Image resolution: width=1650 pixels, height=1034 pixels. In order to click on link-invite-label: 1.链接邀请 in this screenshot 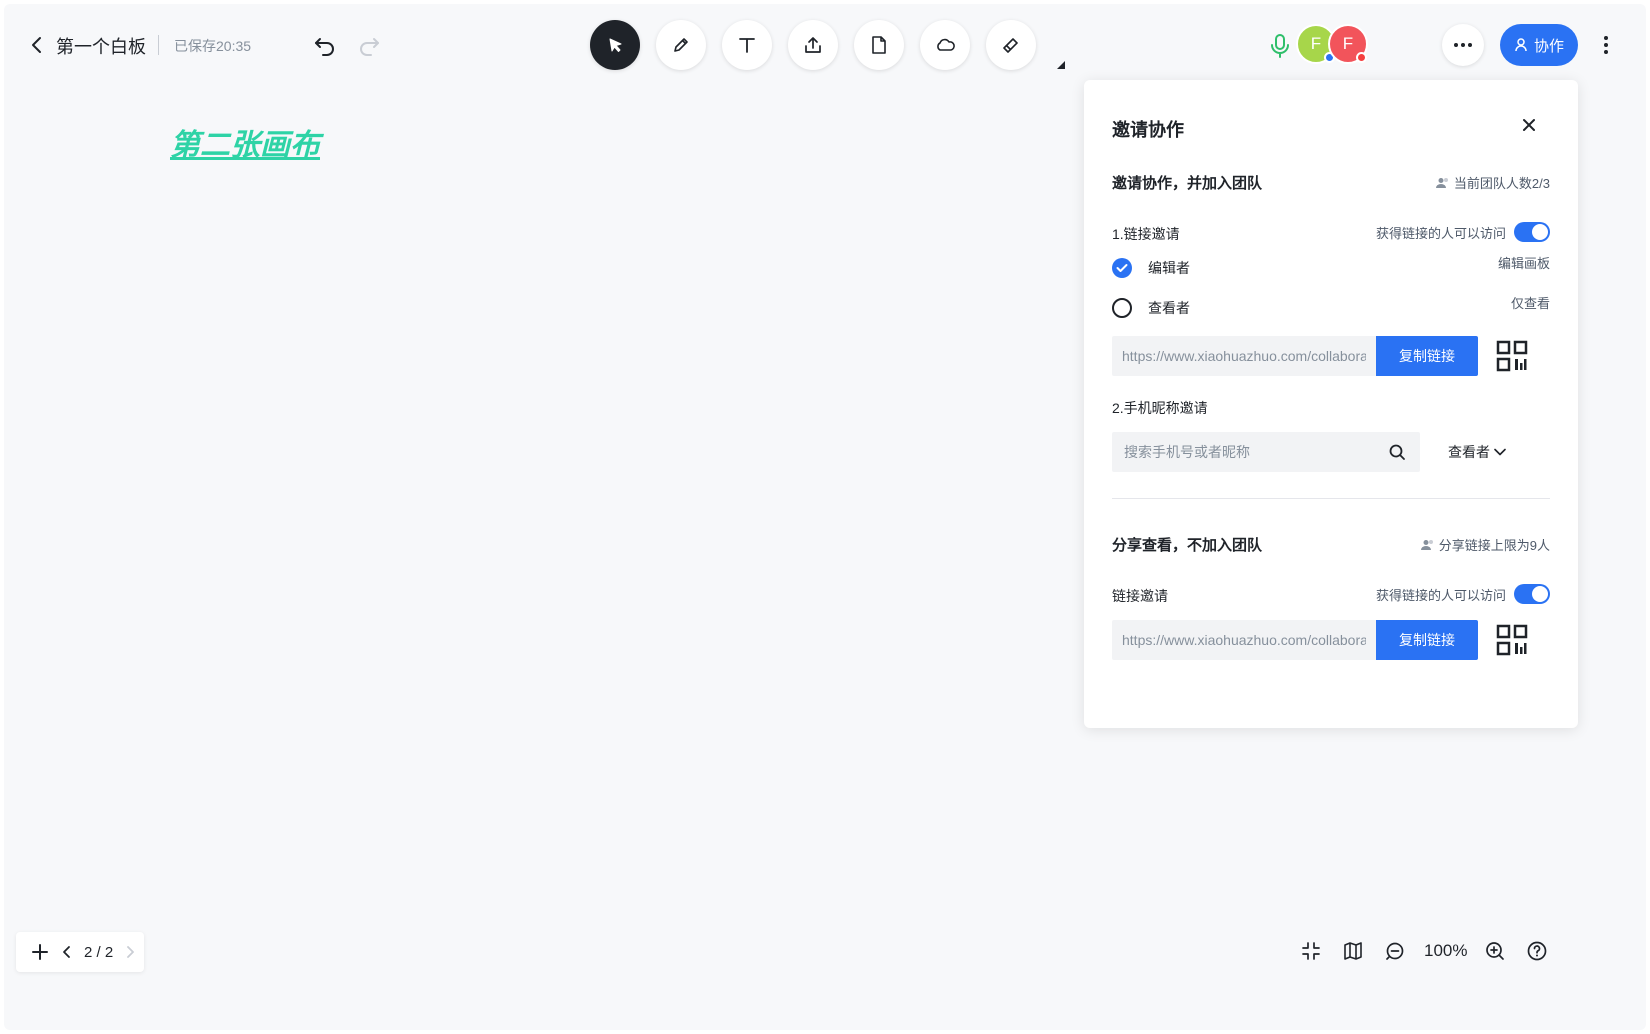, I will do `click(1146, 234)`.